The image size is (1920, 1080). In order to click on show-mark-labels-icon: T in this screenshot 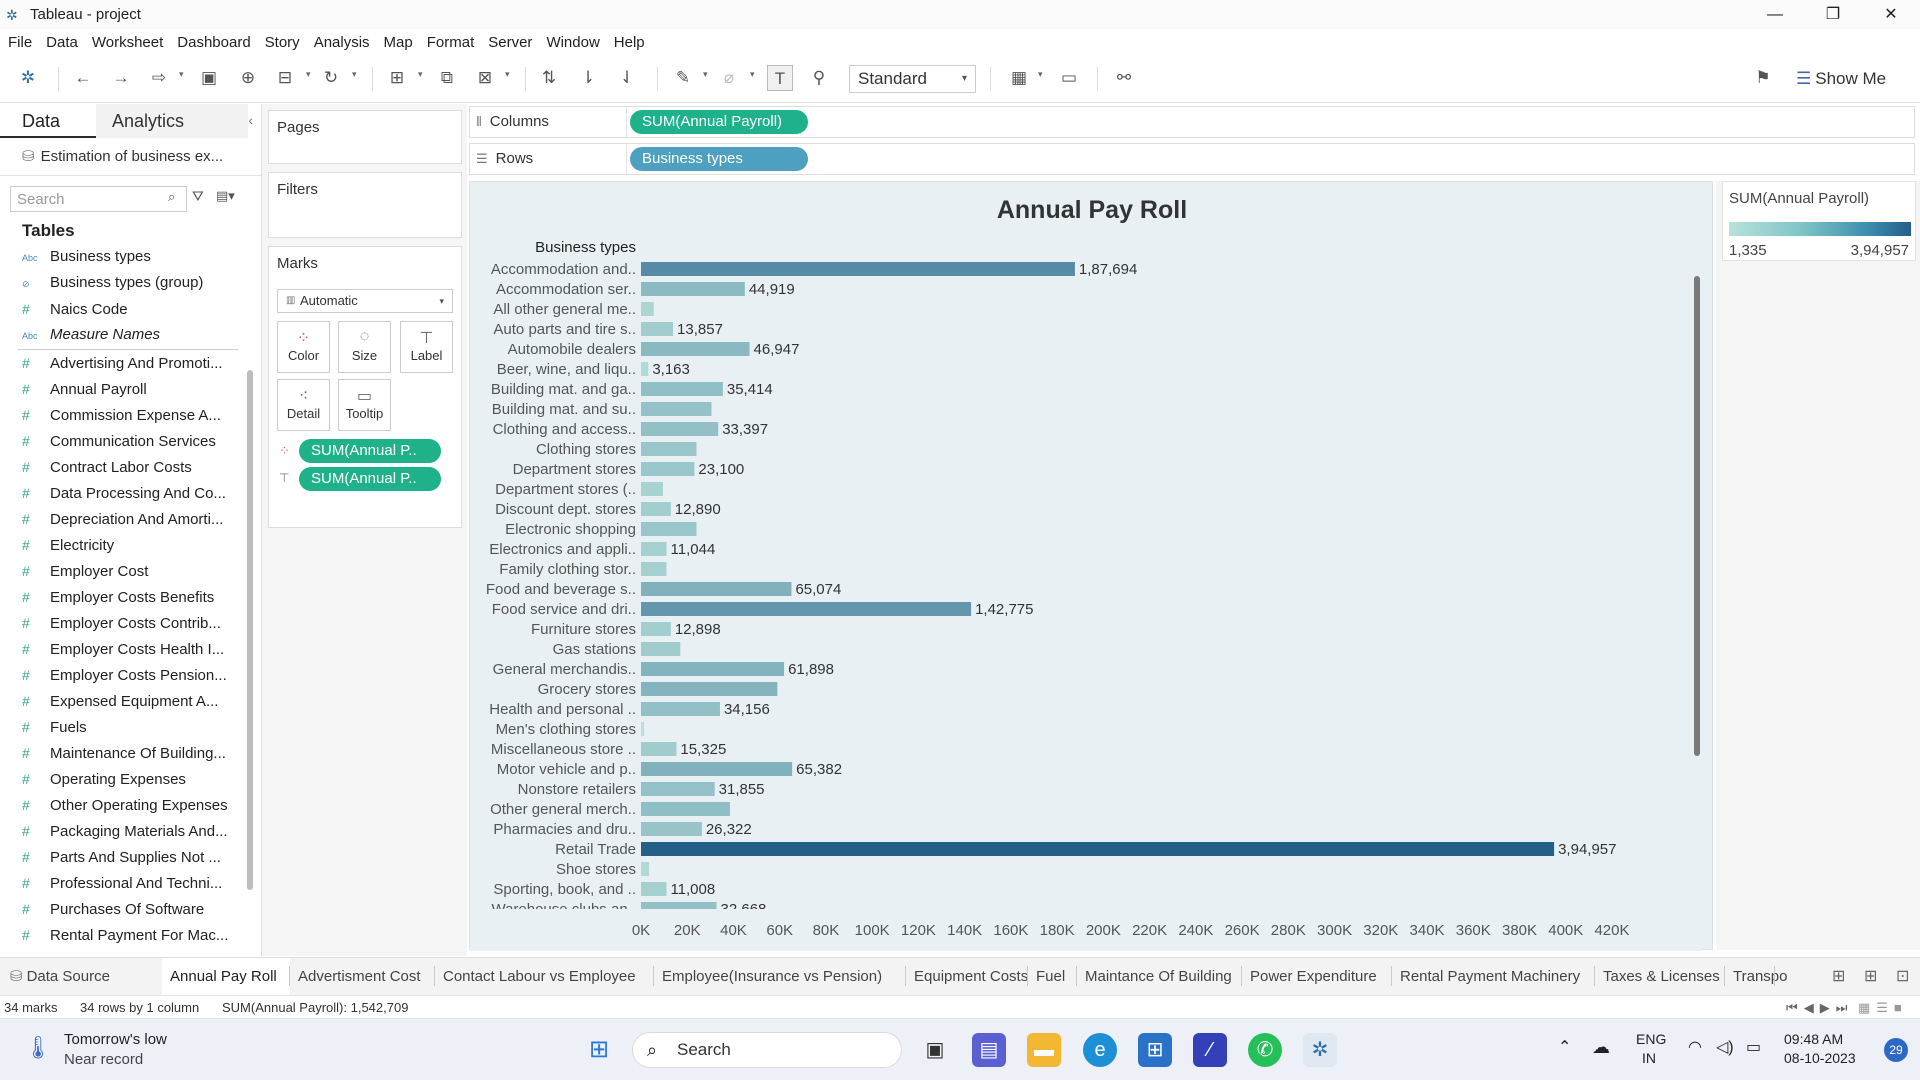, I will do `click(780, 78)`.